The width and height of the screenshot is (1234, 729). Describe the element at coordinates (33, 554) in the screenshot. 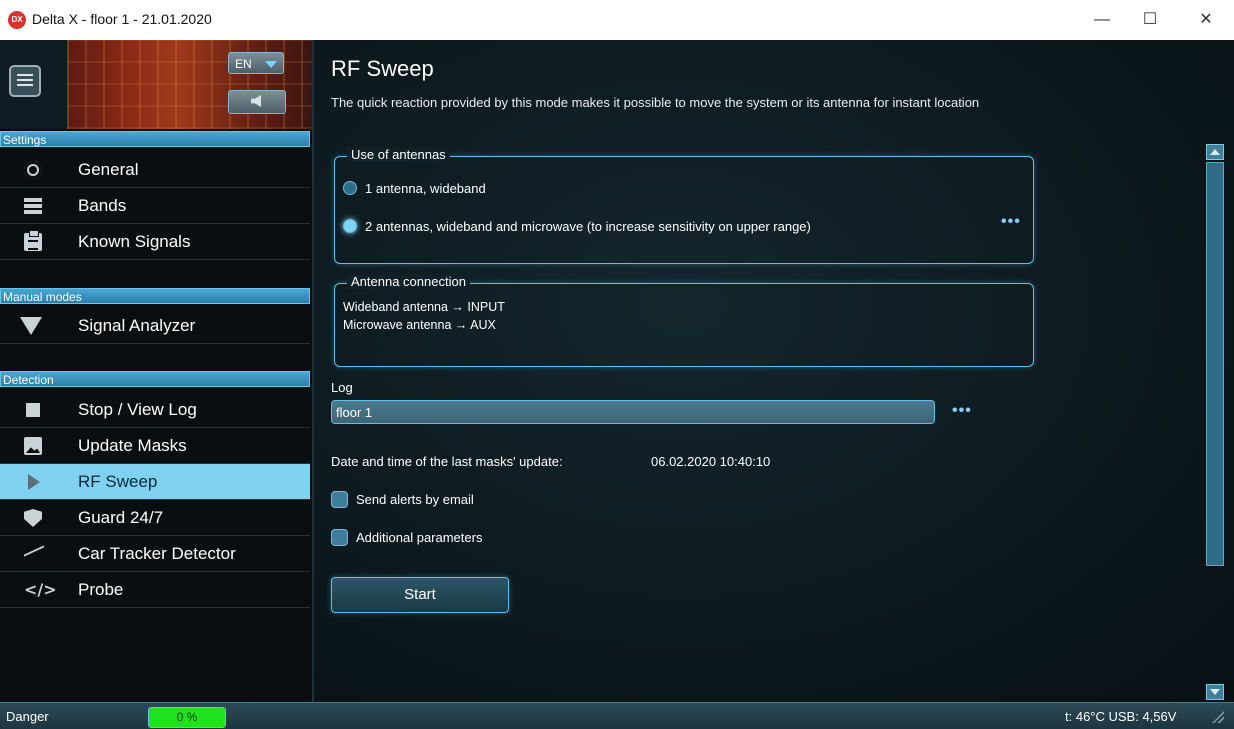

I see `trend-icon` at that location.